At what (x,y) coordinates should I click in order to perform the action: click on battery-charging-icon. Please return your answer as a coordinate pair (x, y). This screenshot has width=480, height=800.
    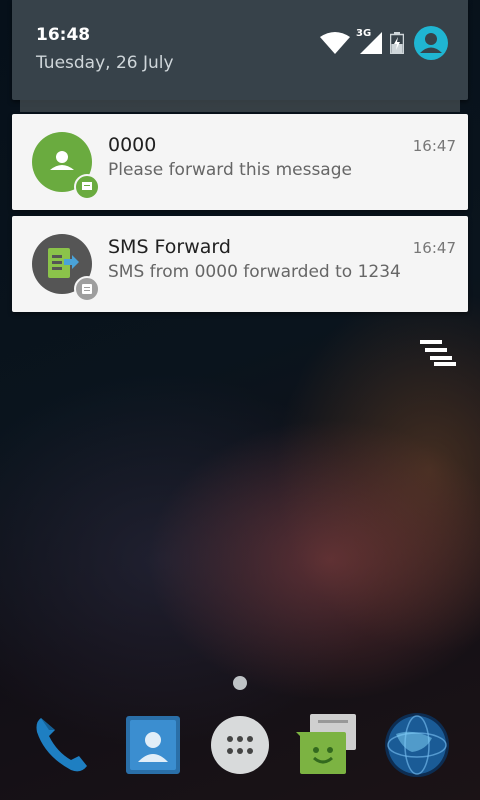
    Looking at the image, I should click on (397, 43).